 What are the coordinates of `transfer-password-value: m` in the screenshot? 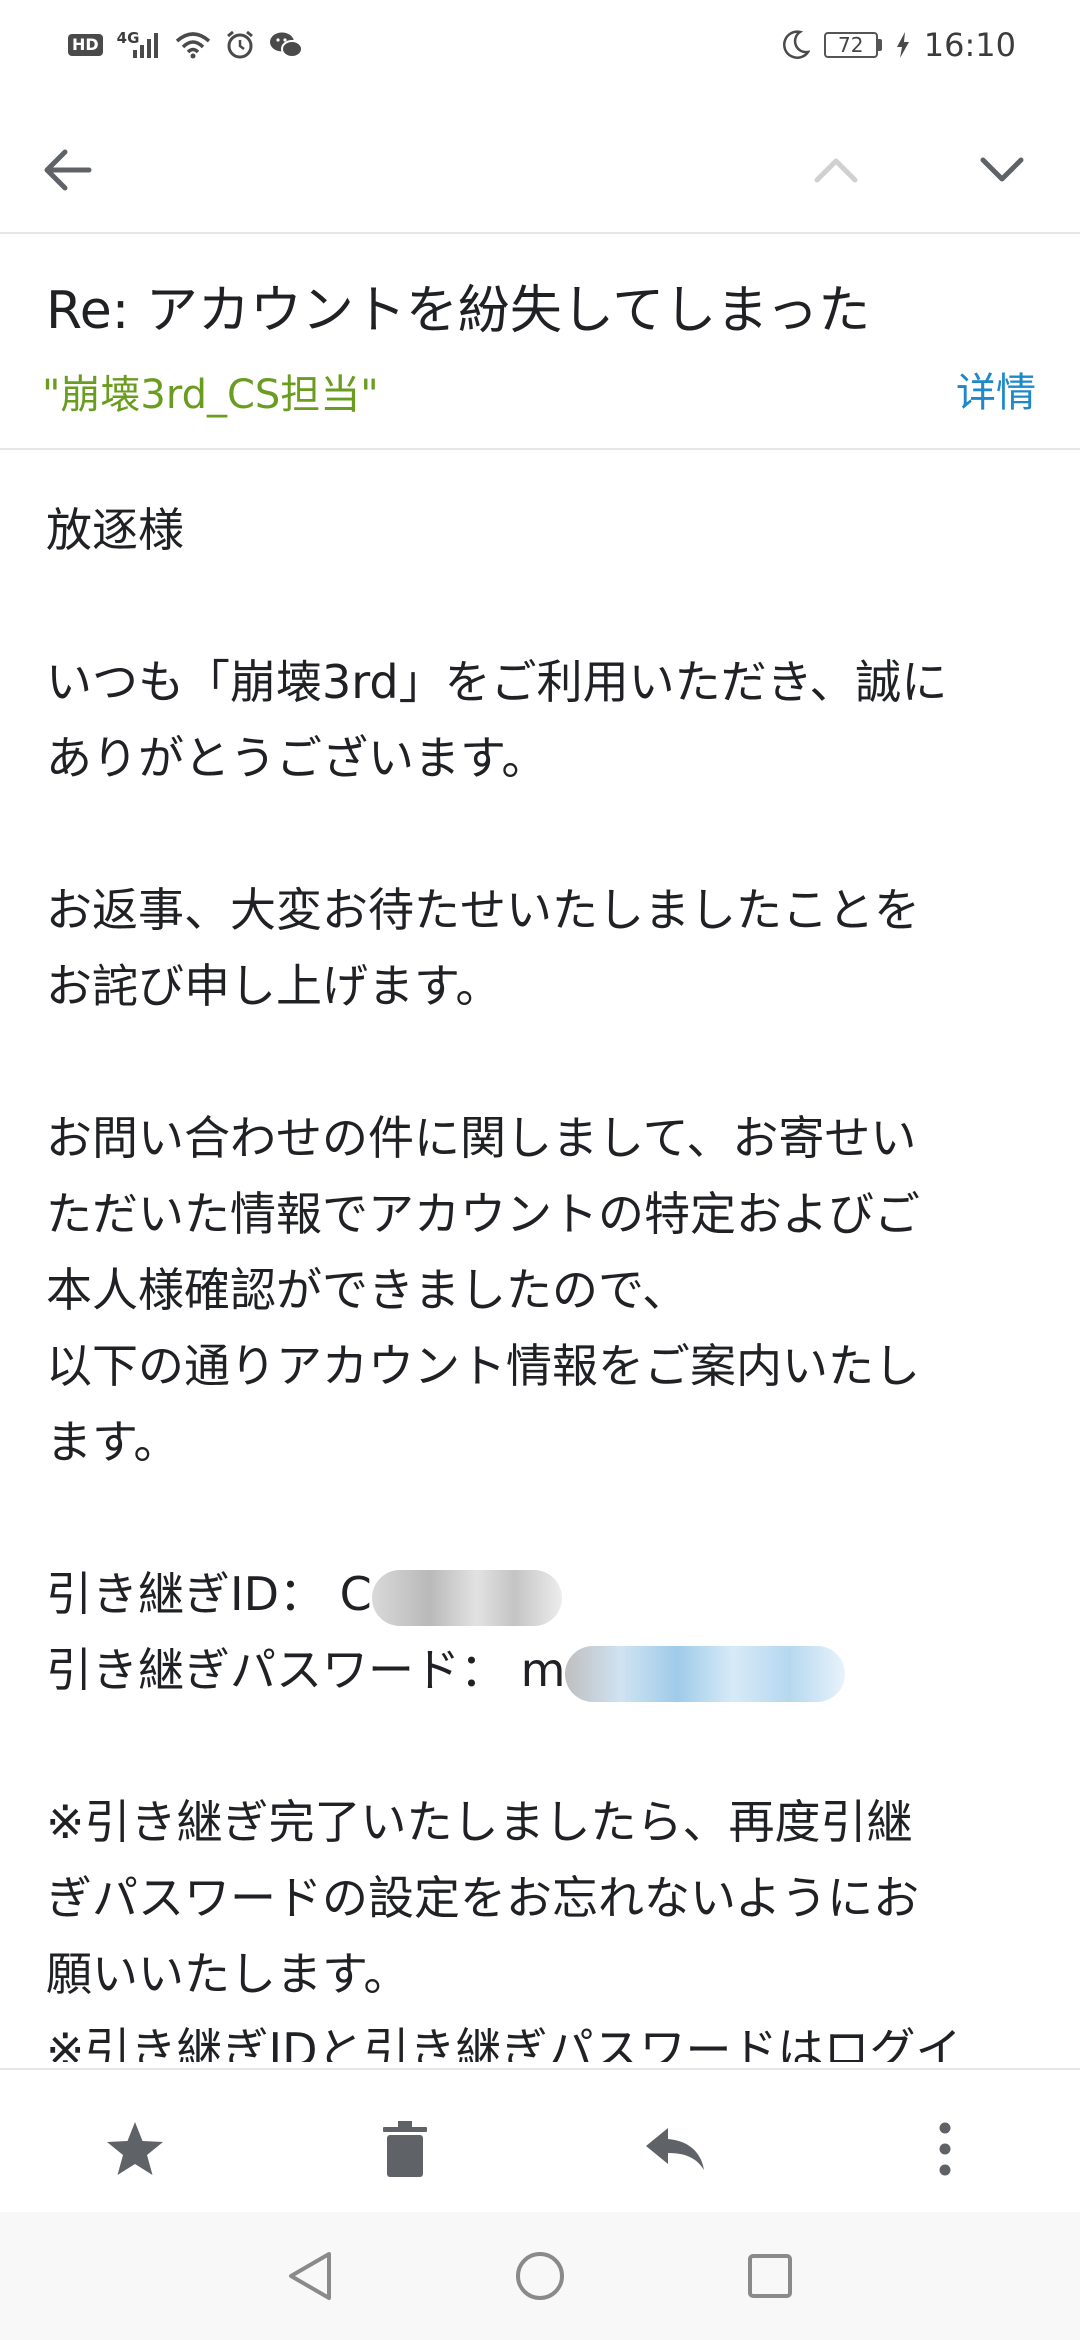 It's located at (543, 1670).